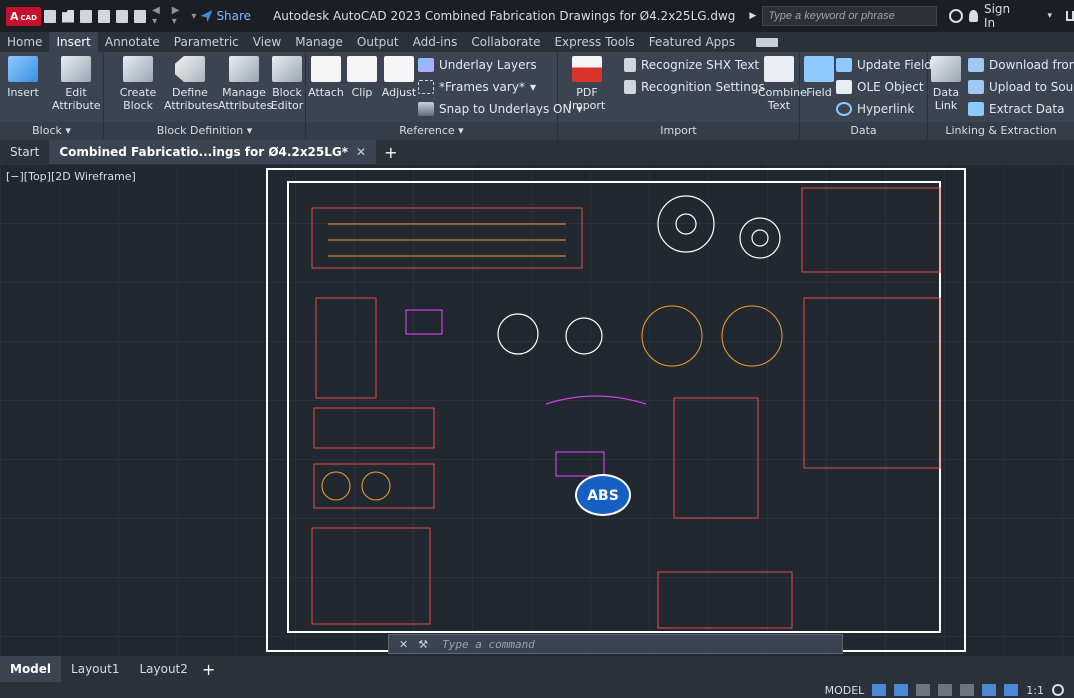 Image resolution: width=1074 pixels, height=698 pixels. Describe the element at coordinates (875, 109) in the screenshot. I see `hyperlink-button: Hyperlink` at that location.